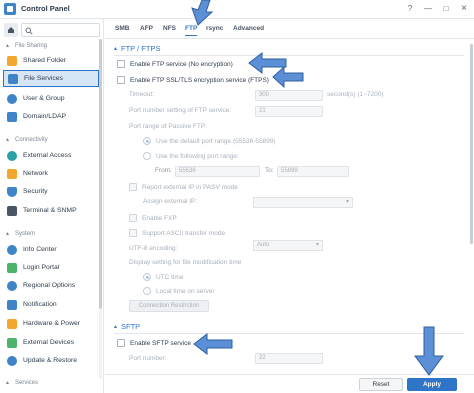 Image resolution: width=474 pixels, height=393 pixels. What do you see at coordinates (51, 78) in the screenshot?
I see `sidebar-item-file-services: File Services` at bounding box center [51, 78].